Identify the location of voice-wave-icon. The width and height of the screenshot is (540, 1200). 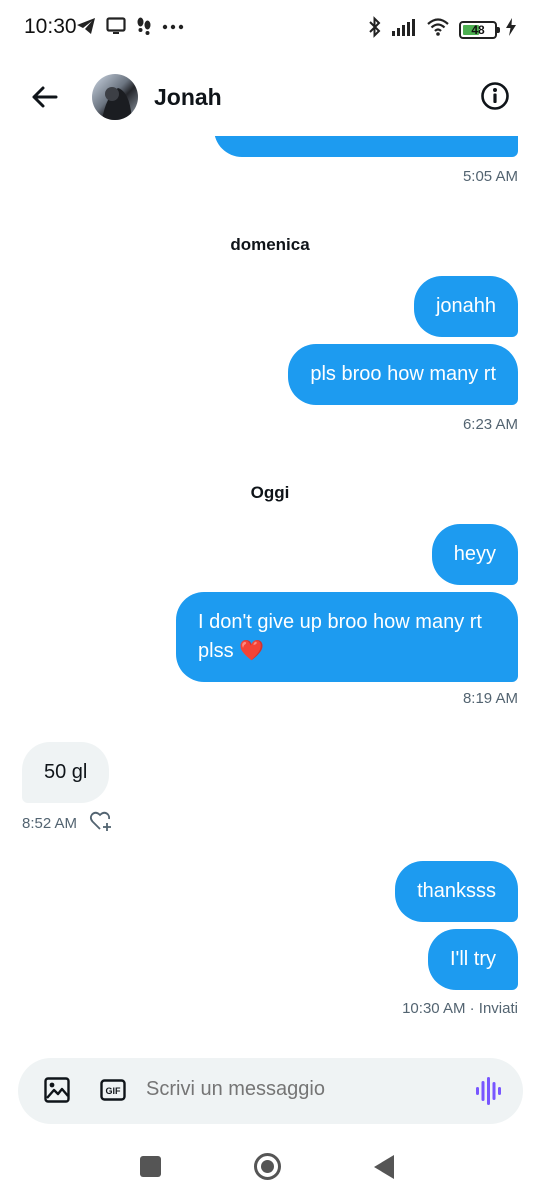
(488, 1093).